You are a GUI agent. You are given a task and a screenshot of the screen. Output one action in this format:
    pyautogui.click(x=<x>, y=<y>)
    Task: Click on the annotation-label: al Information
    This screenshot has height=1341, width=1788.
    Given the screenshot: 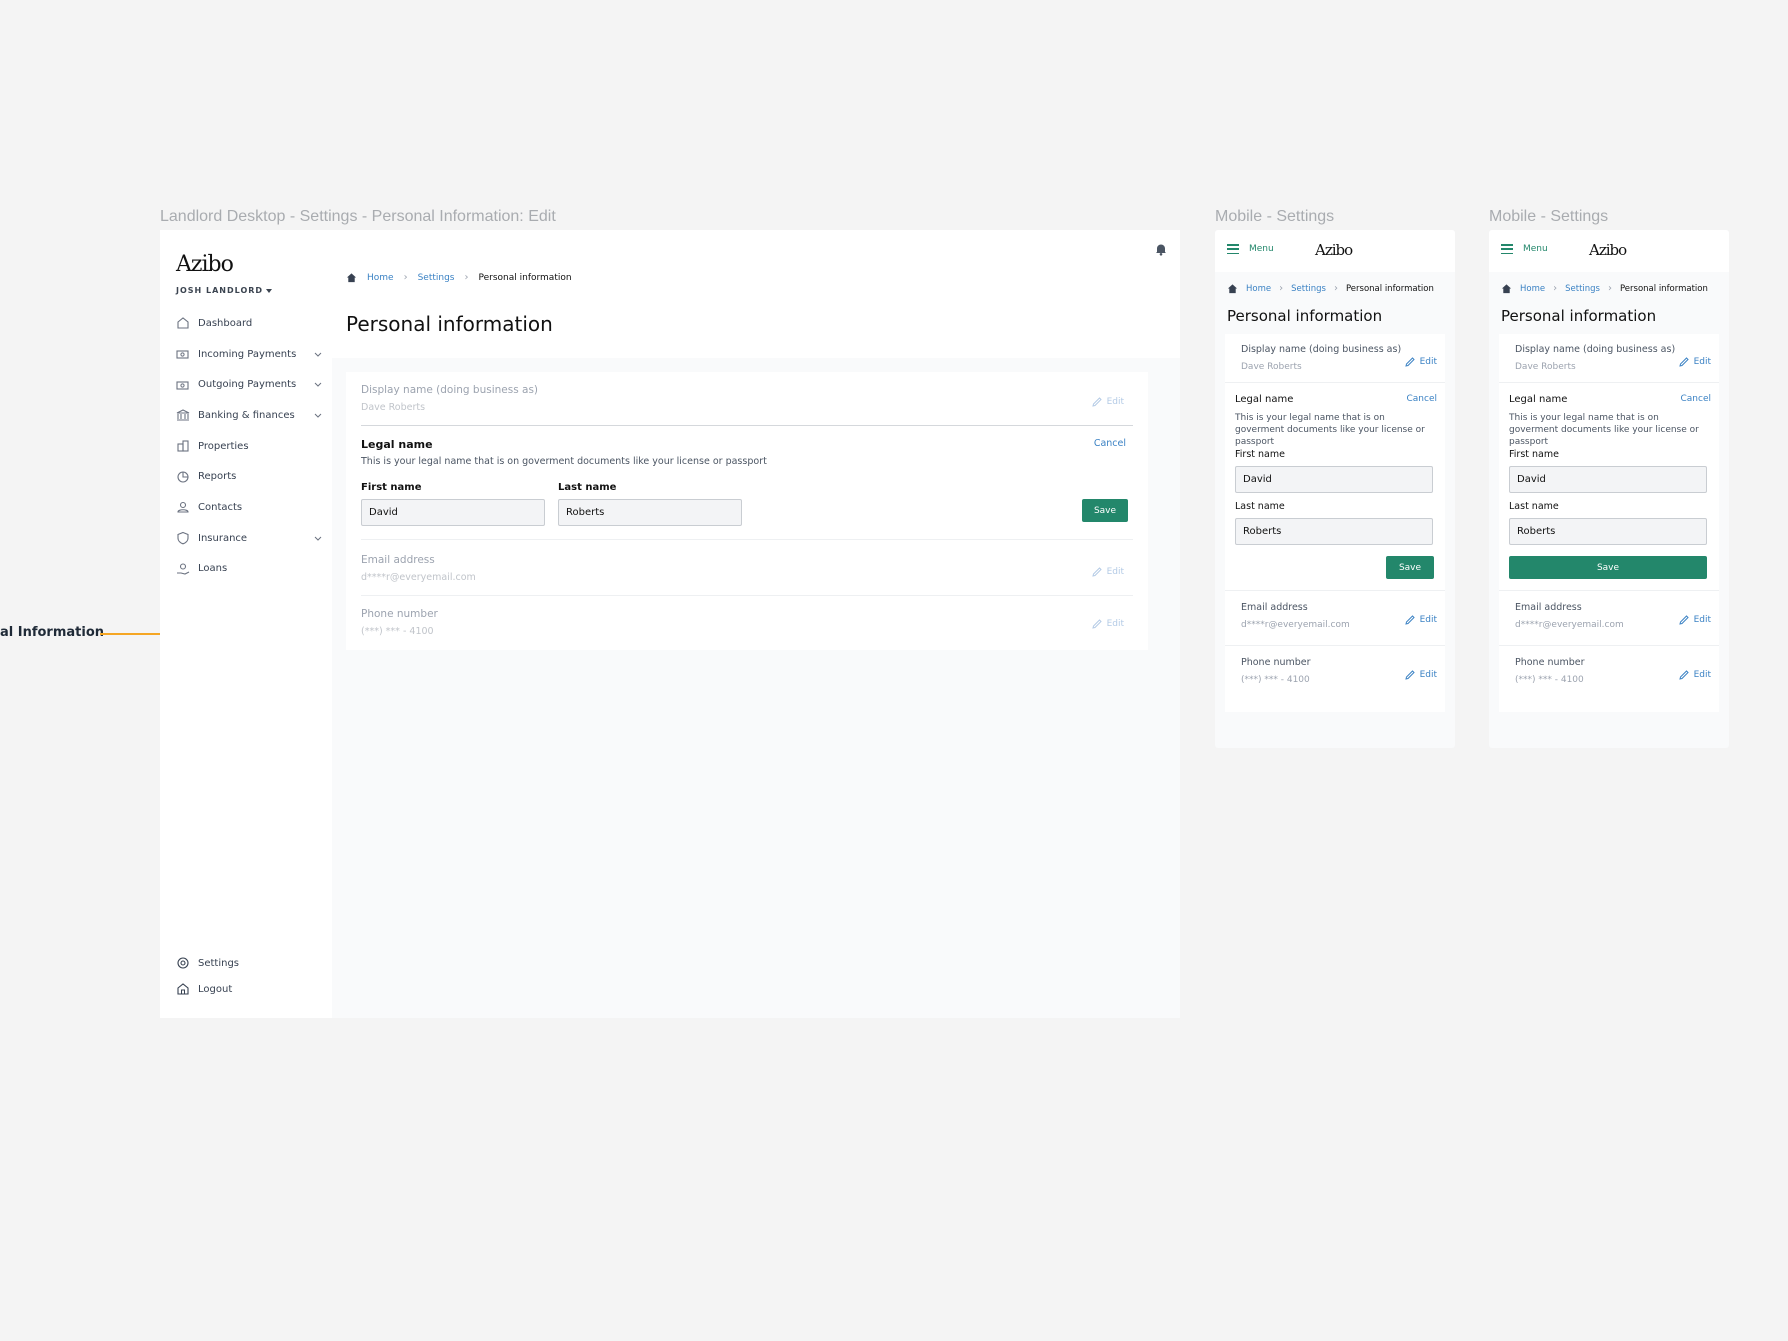 What is the action you would take?
    pyautogui.click(x=52, y=632)
    